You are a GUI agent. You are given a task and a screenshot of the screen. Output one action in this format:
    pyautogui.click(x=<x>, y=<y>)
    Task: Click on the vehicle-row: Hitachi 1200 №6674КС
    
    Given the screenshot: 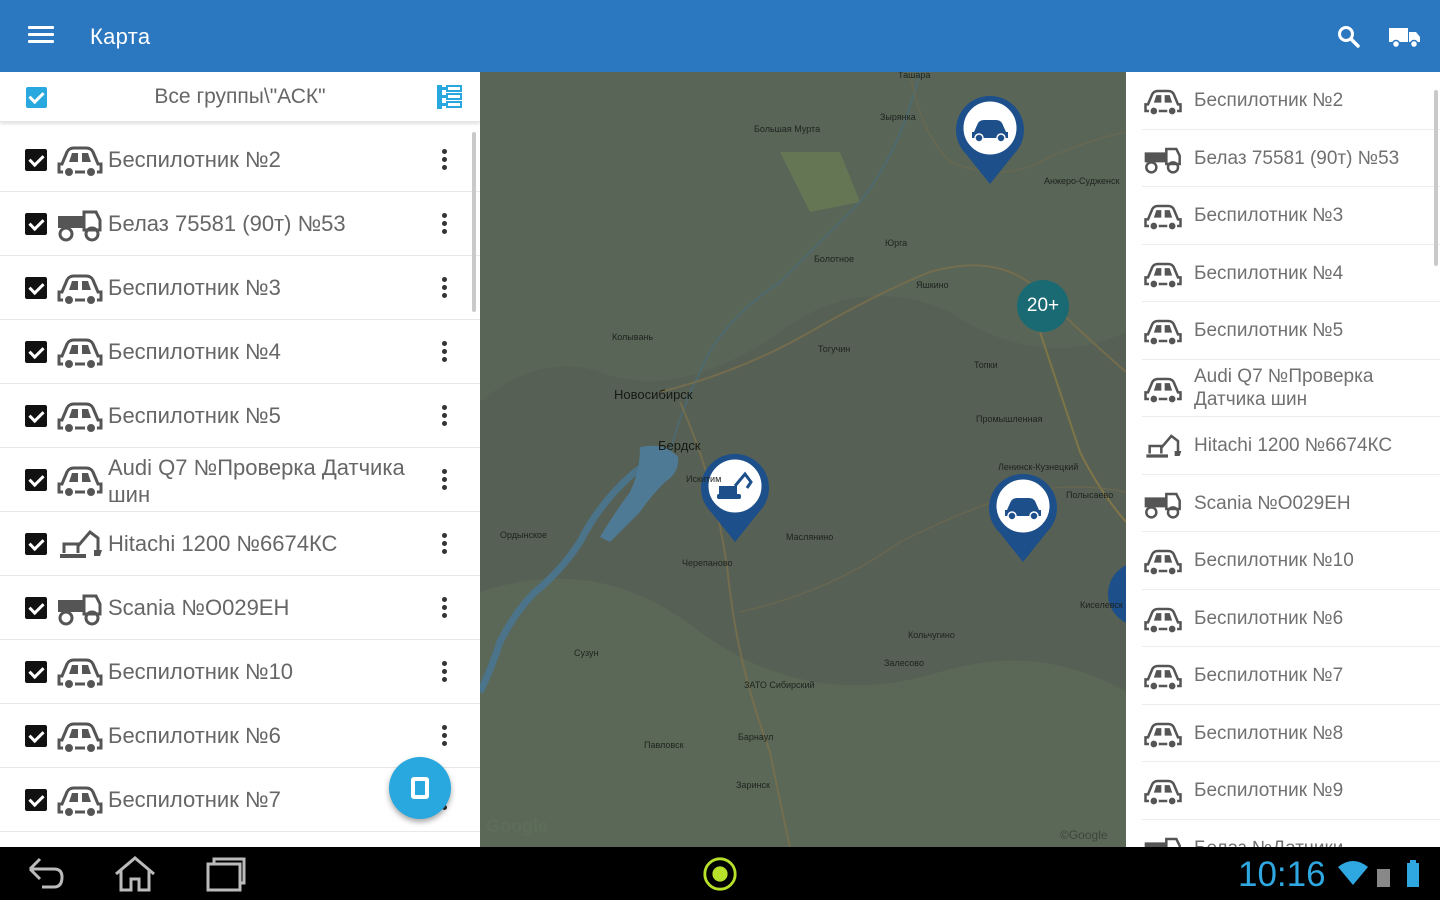 What is the action you would take?
    pyautogui.click(x=240, y=544)
    